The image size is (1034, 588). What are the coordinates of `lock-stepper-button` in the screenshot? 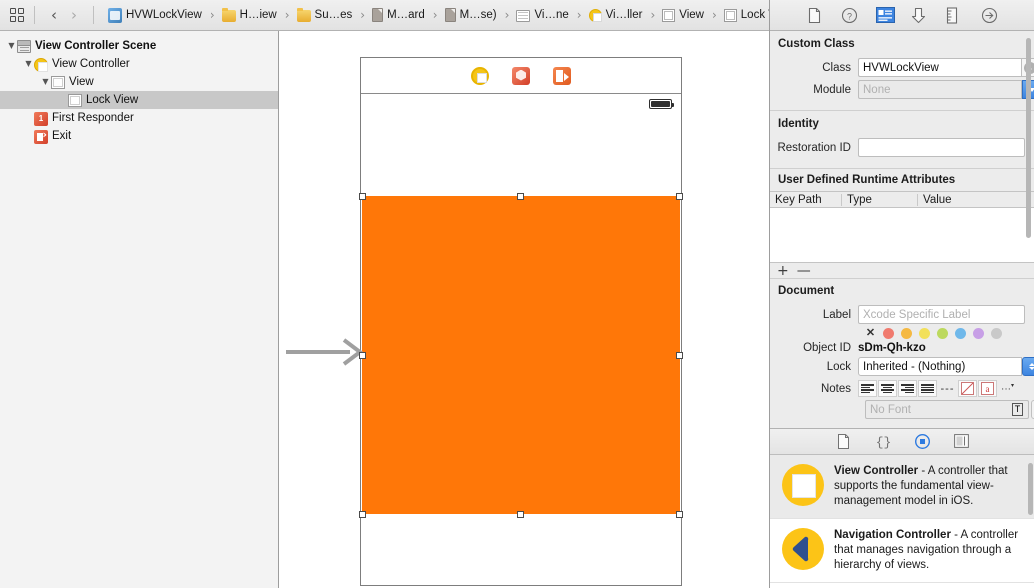 It's located at (1028, 366).